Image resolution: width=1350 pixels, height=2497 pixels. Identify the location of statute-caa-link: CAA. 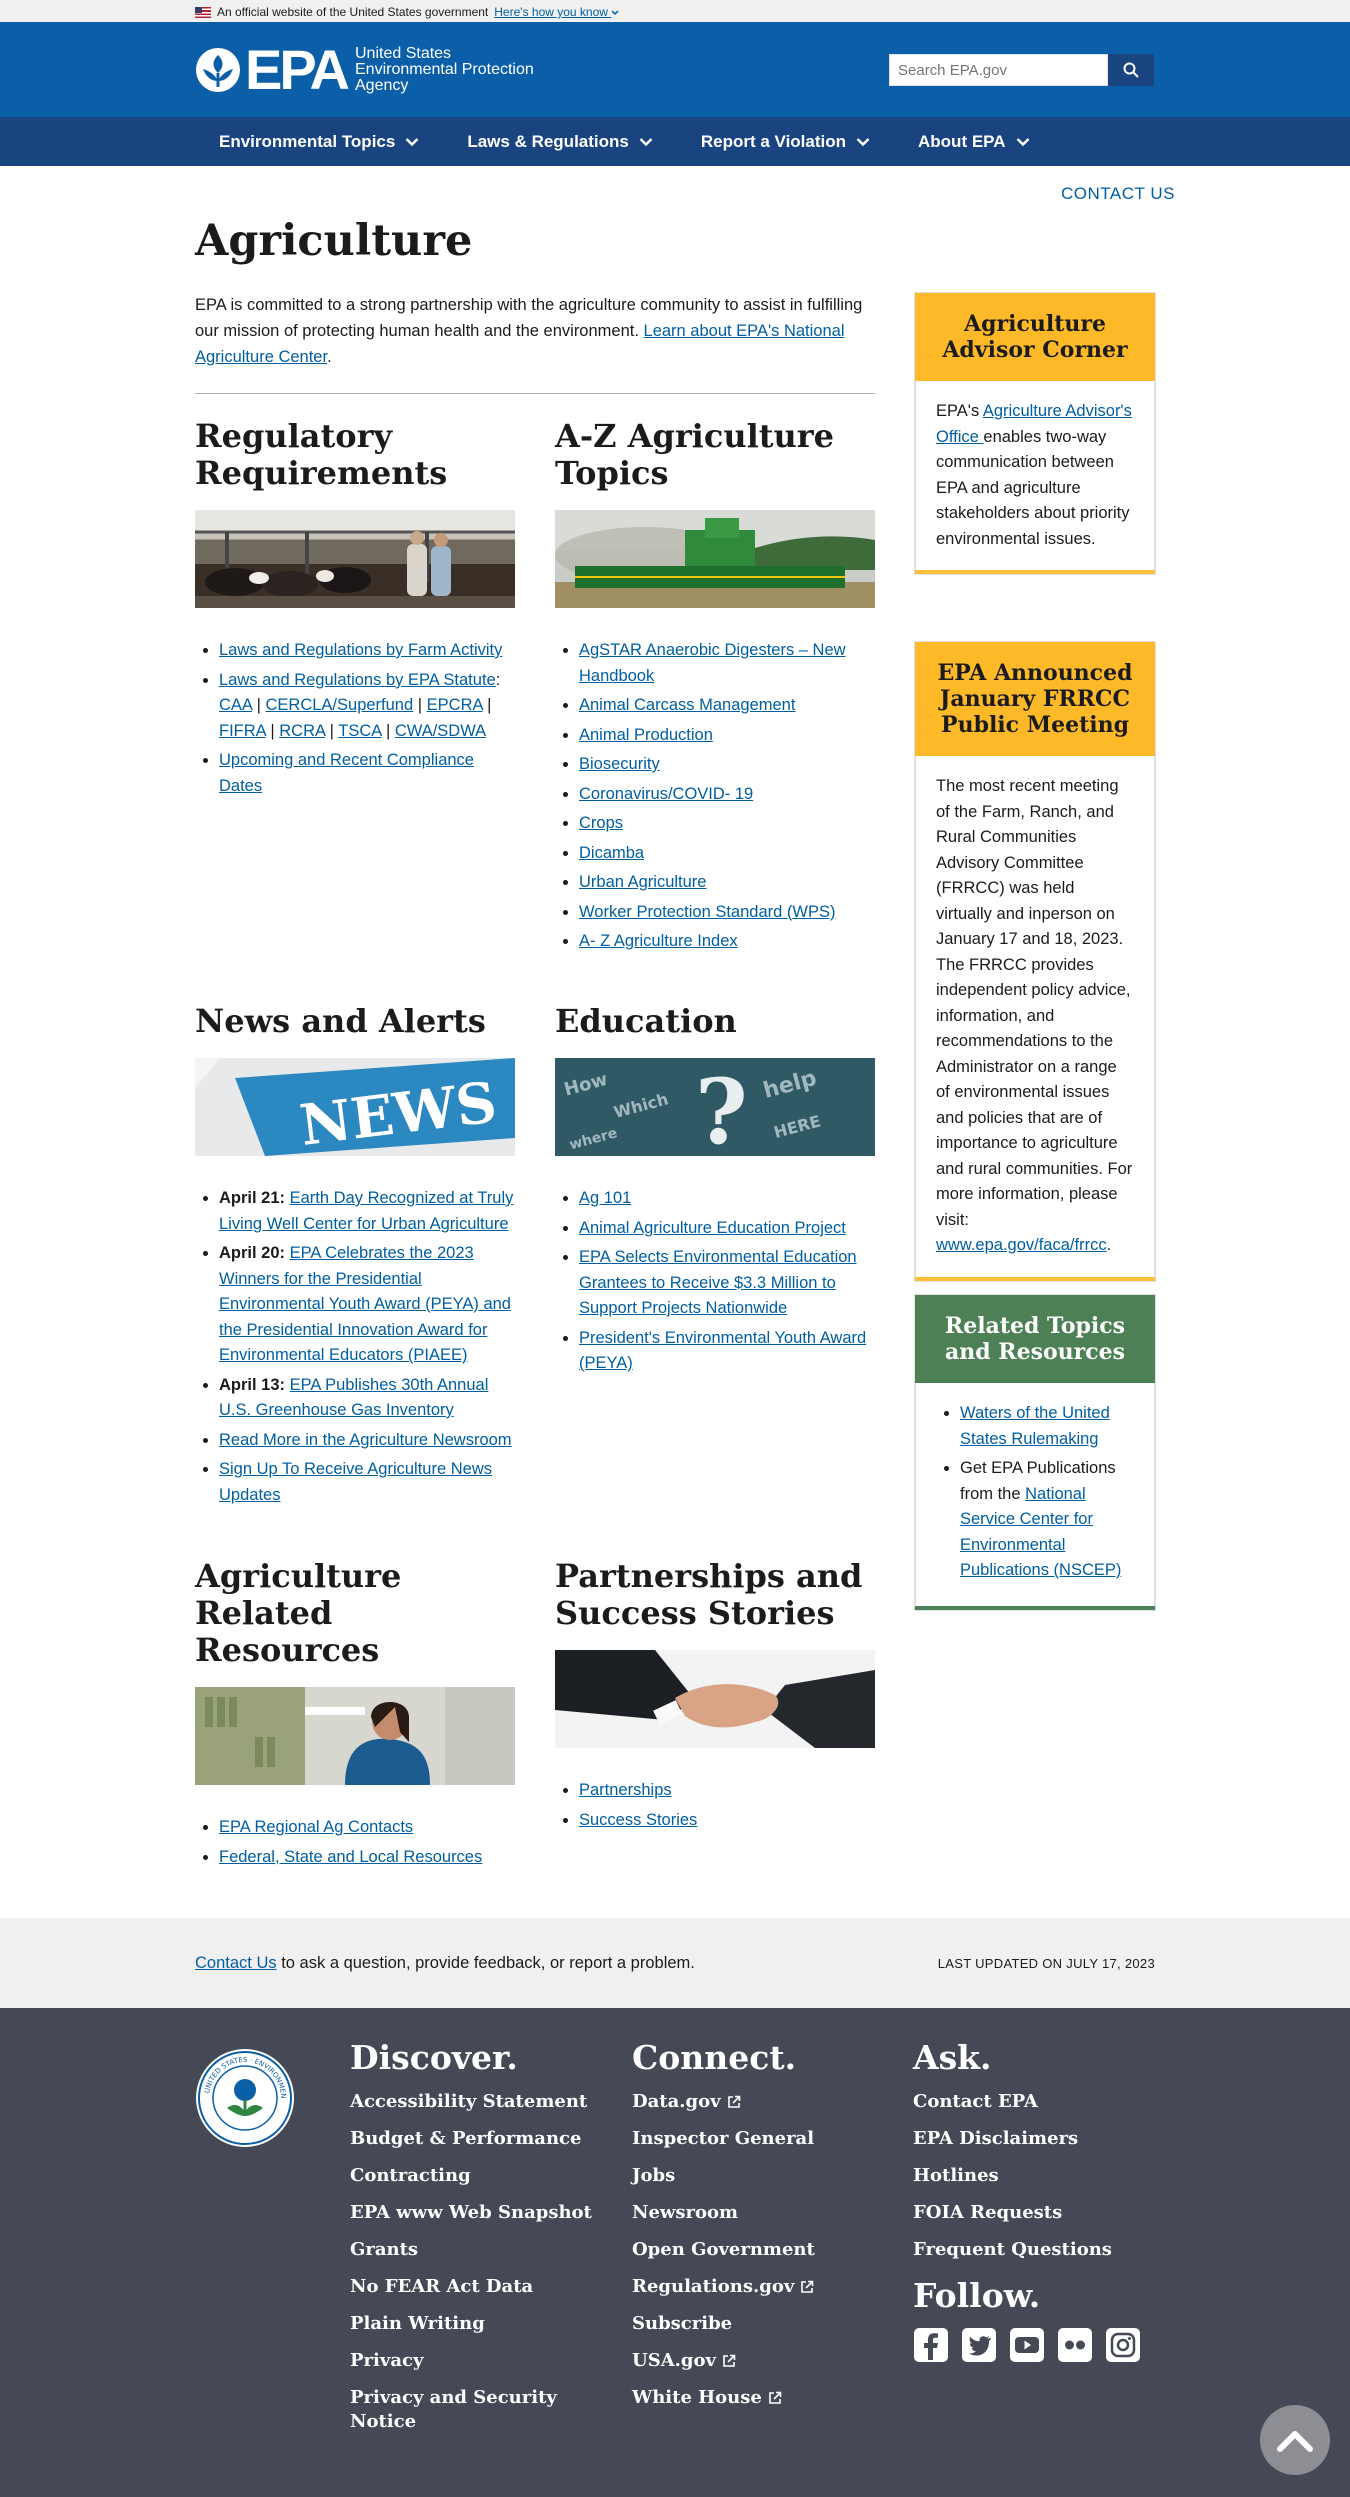
(235, 705).